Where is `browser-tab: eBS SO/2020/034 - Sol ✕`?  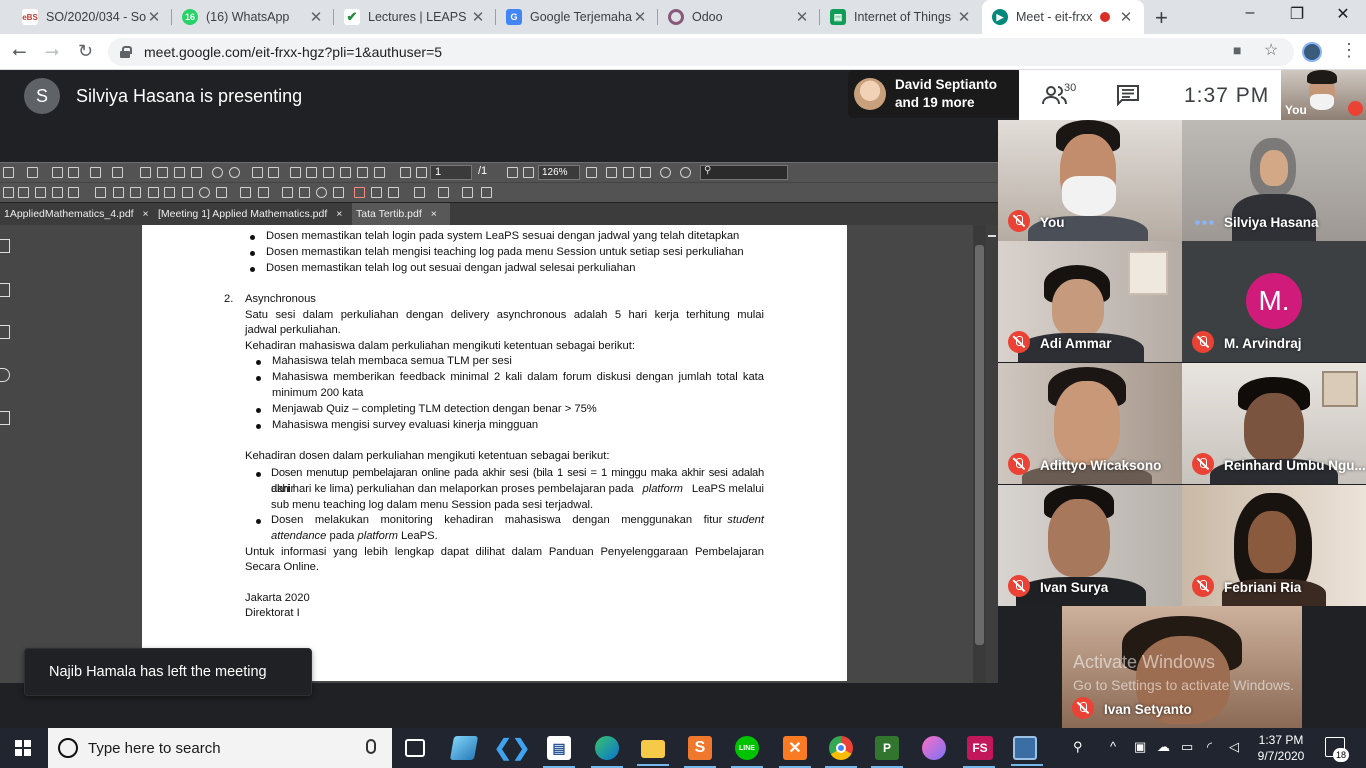 browser-tab: eBS SO/2020/034 - Sol ✕ is located at coordinates (92, 17).